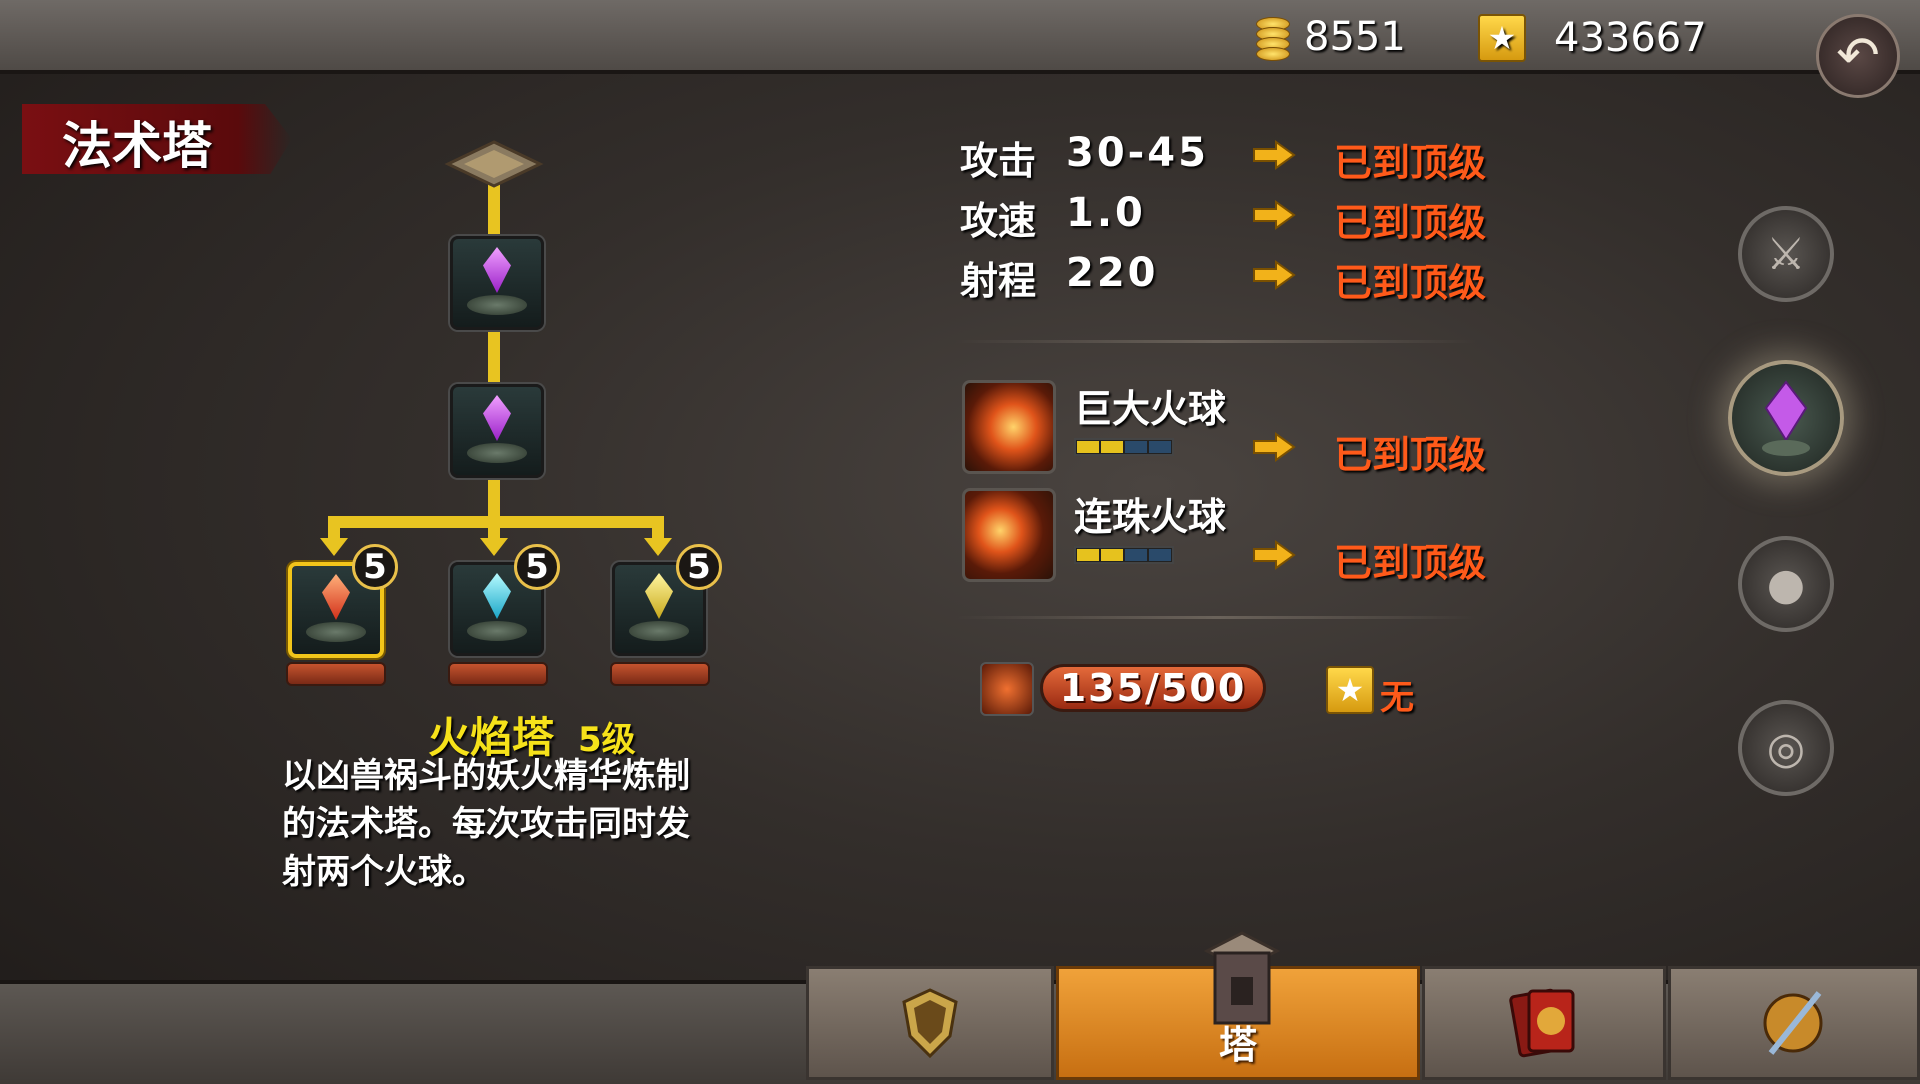 The image size is (1920, 1084). I want to click on side-tab-cannon: ●, so click(1786, 584).